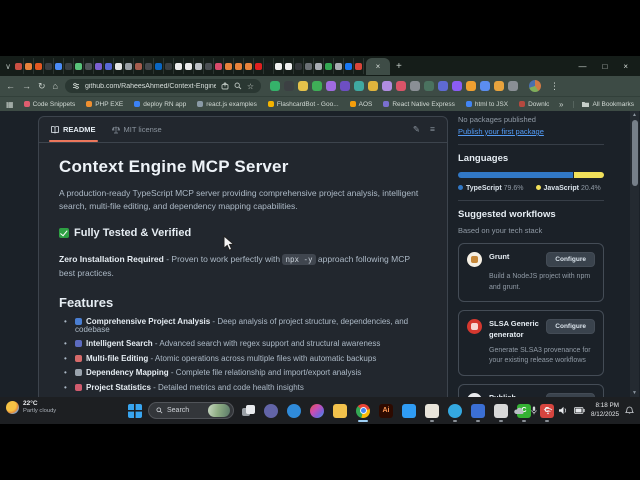 The image size is (640, 480). What do you see at coordinates (363, 411) in the screenshot?
I see `taskbar-chrome` at bounding box center [363, 411].